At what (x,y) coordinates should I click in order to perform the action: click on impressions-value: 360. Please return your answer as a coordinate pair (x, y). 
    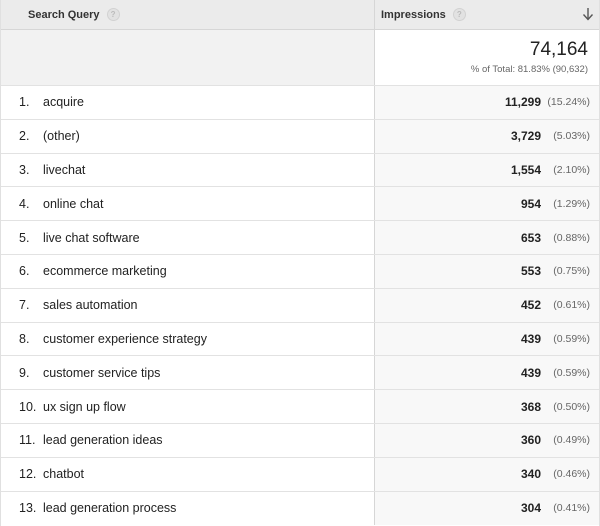
    Looking at the image, I should click on (530, 440).